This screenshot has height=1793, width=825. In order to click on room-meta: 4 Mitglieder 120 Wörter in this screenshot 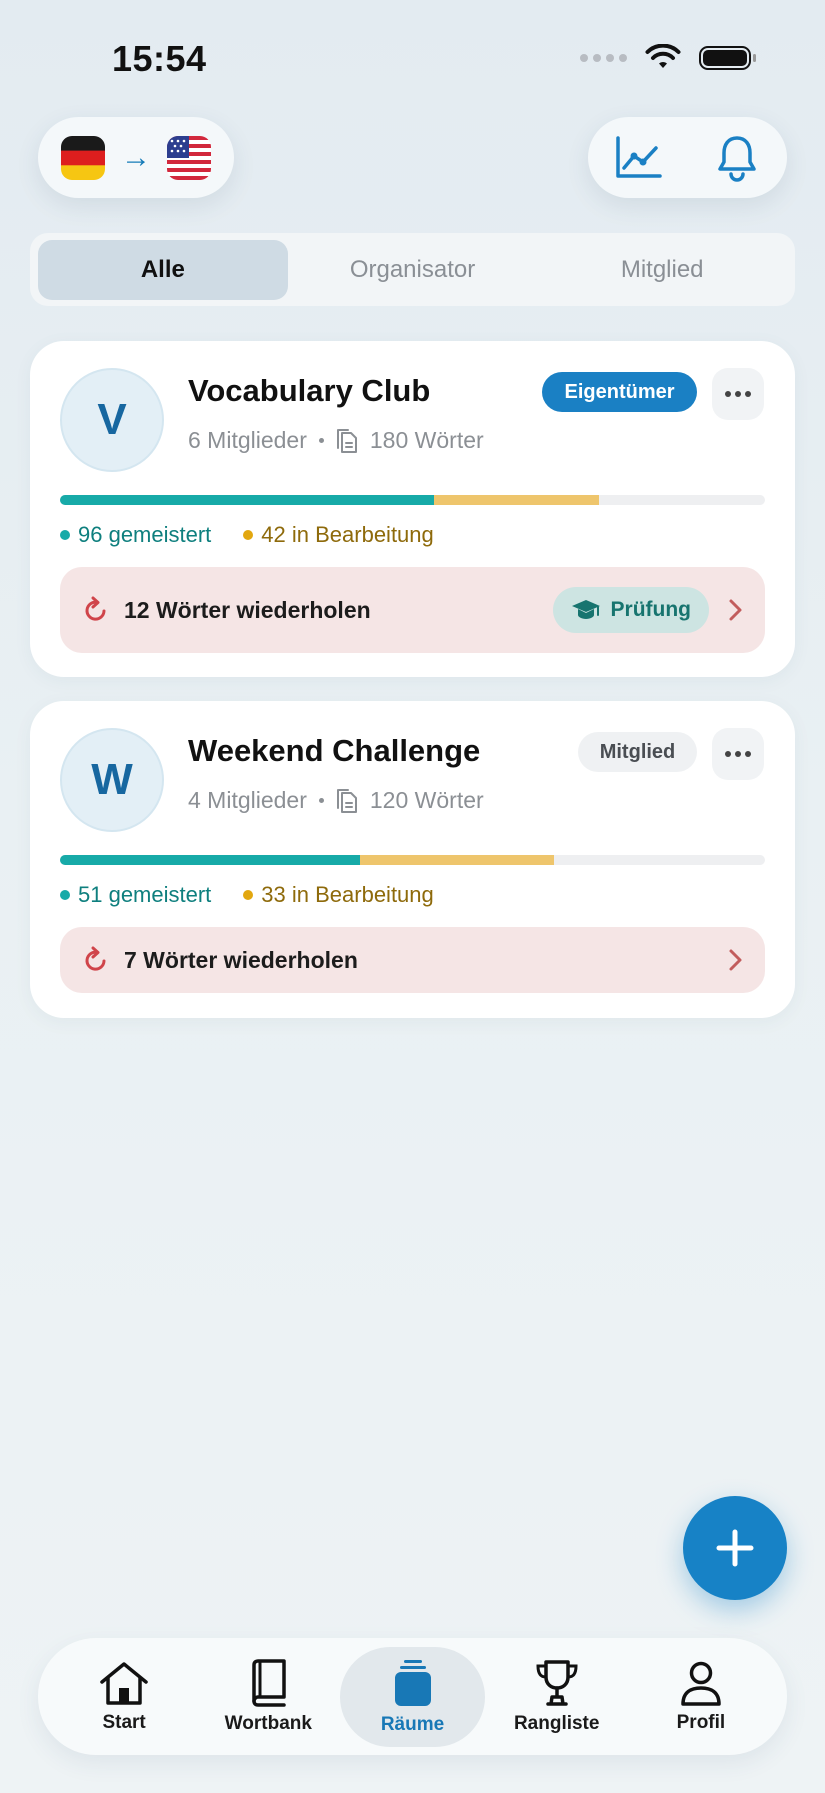, I will do `click(336, 800)`.